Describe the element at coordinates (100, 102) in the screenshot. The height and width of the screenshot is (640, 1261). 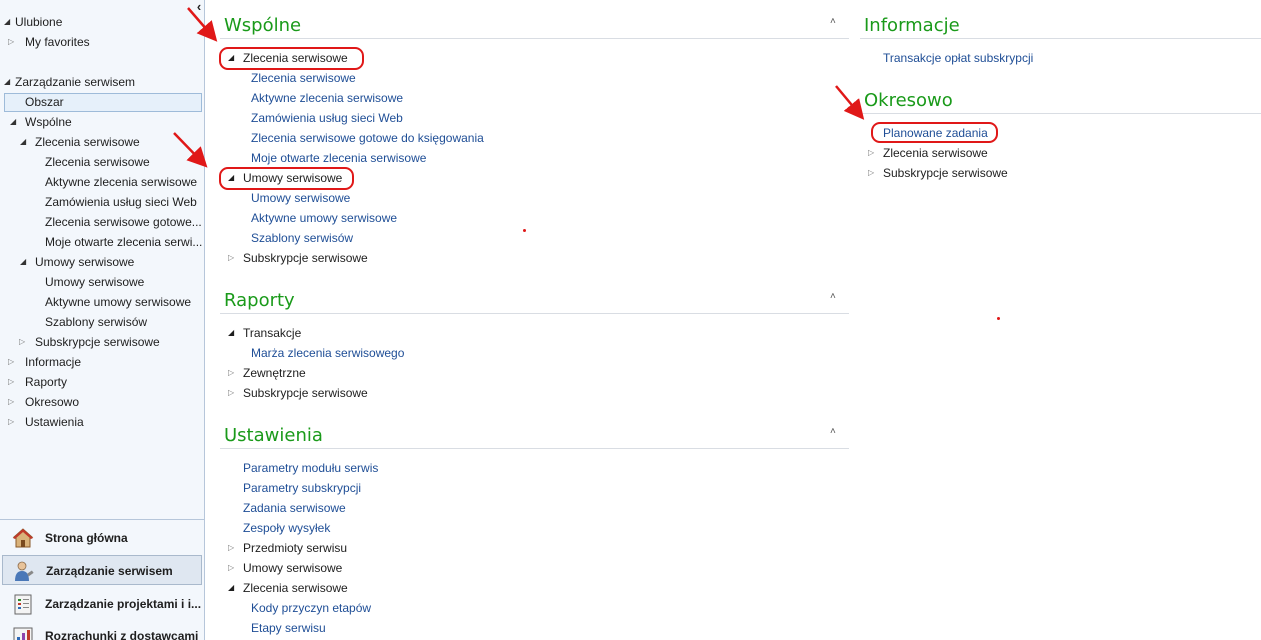
I see `nav-area: Obszar` at that location.